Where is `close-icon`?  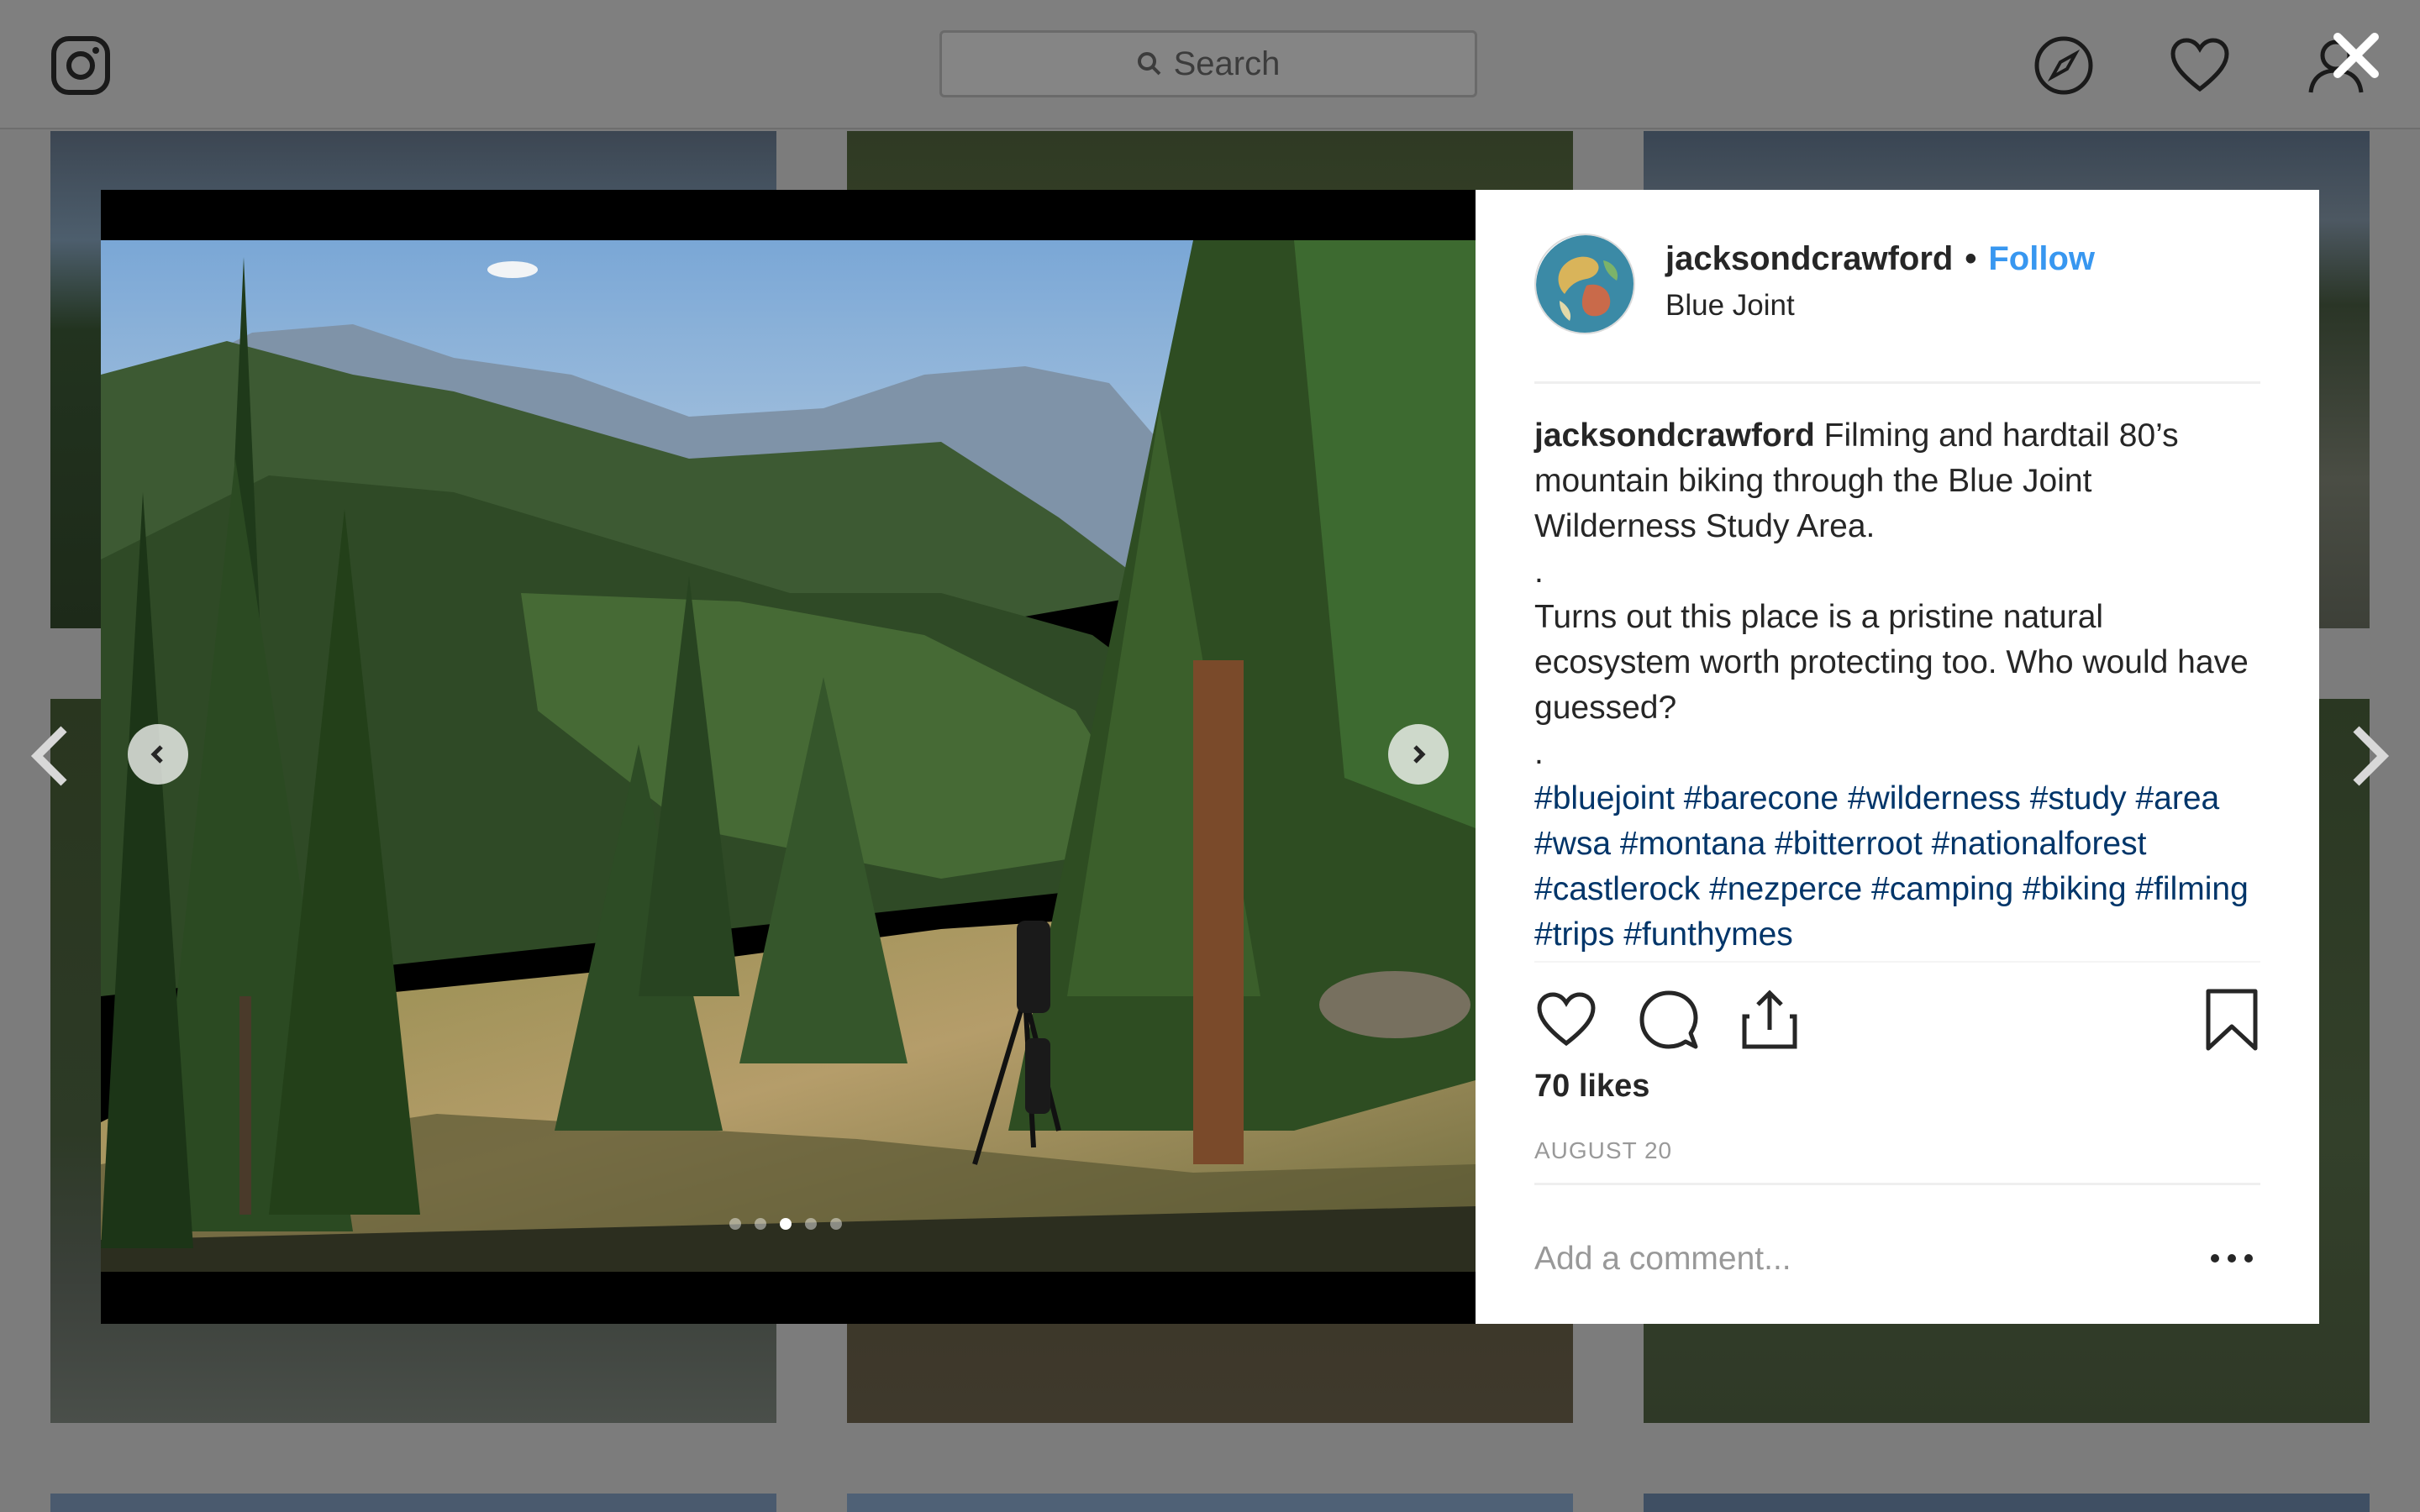
close-icon is located at coordinates (2356, 55).